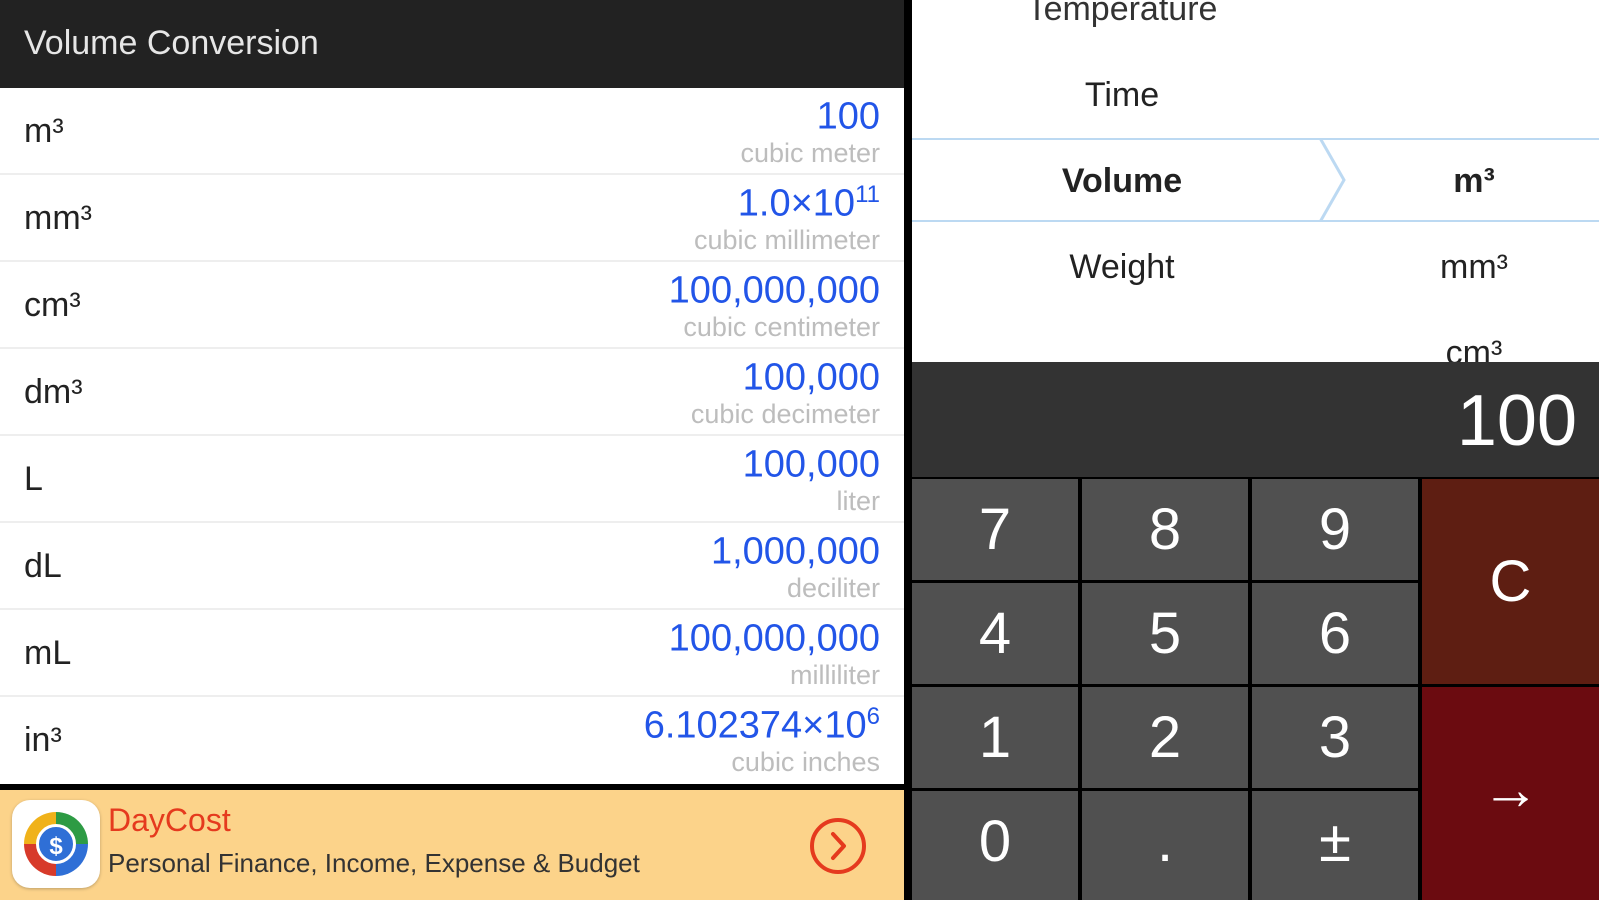  Describe the element at coordinates (452, 653) in the screenshot. I see `list-item: mL 100,000,000 milliliter` at that location.